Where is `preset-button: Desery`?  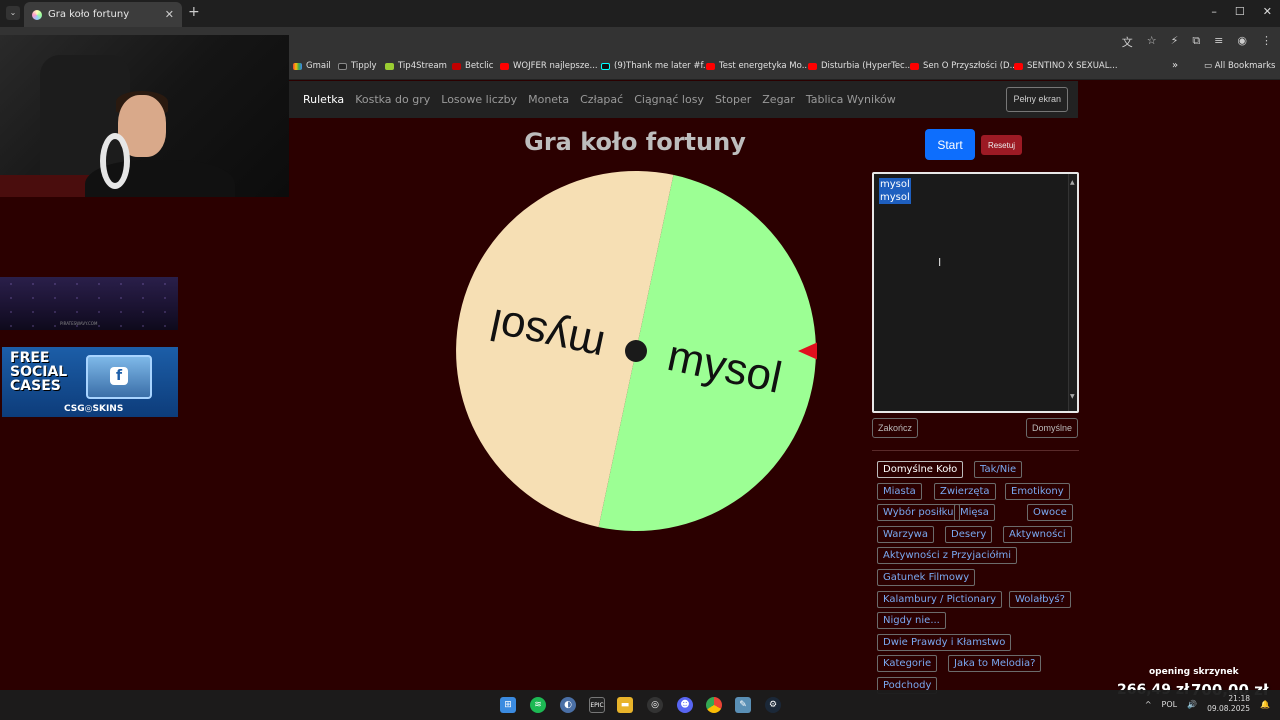 preset-button: Desery is located at coordinates (969, 534).